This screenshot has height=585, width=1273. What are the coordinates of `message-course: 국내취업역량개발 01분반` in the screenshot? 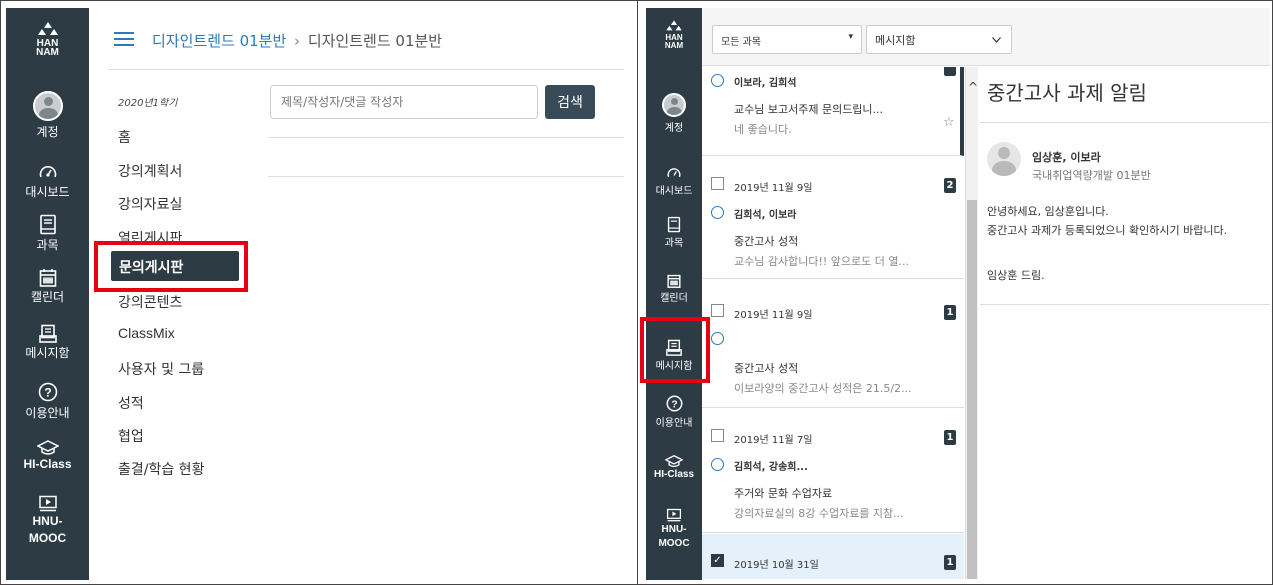 It's located at (1091, 175).